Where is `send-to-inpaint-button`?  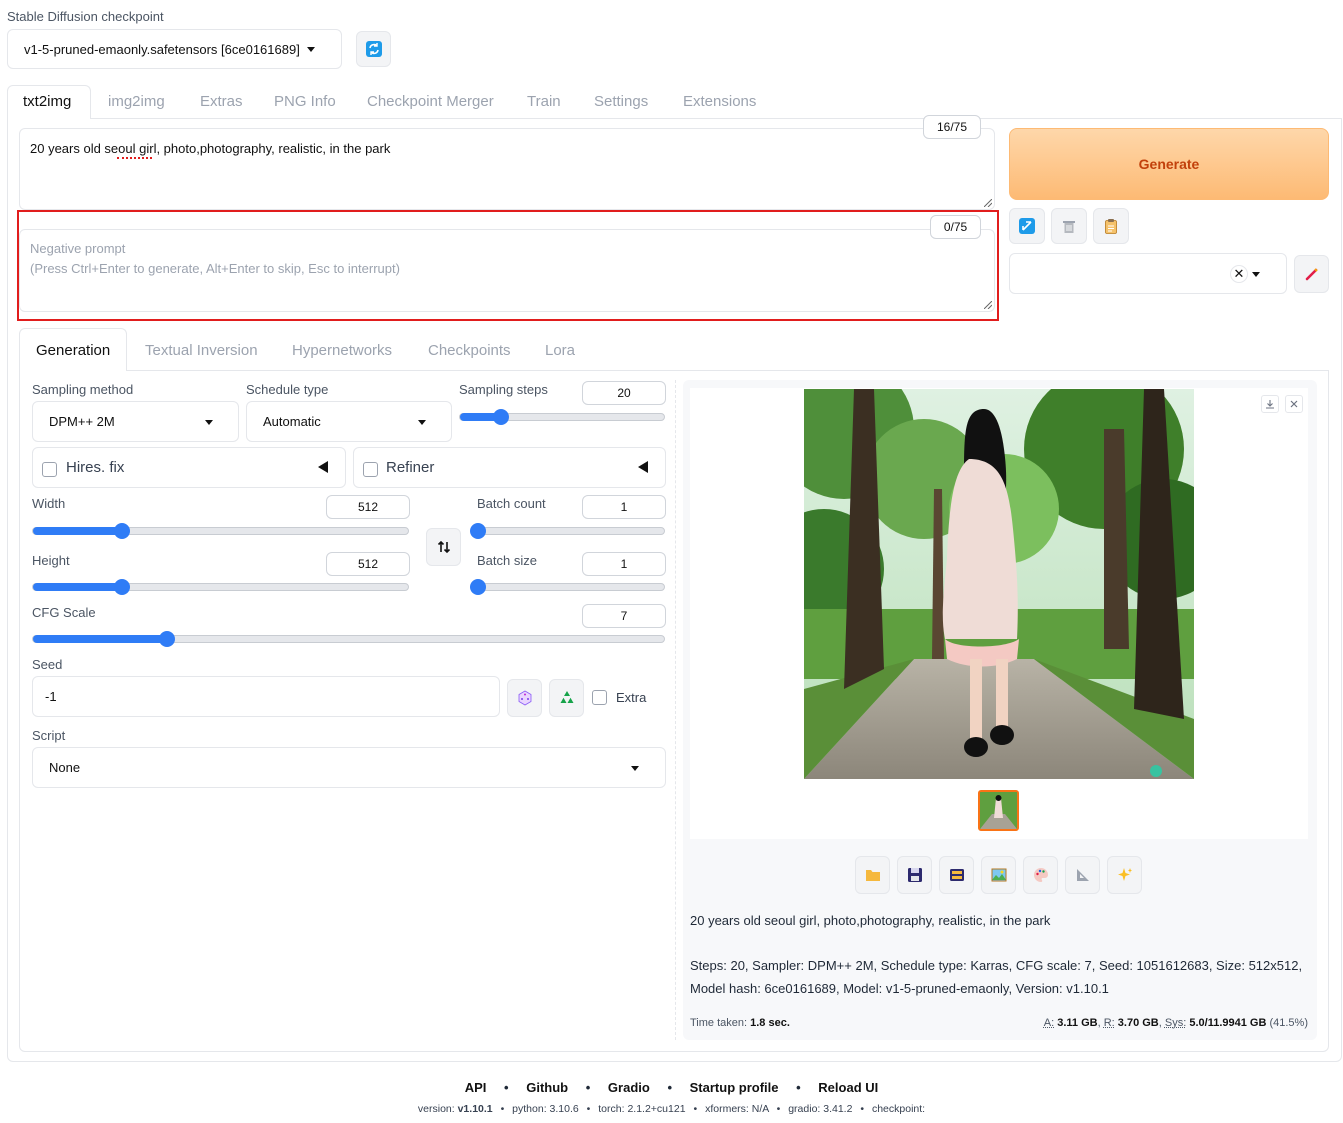 send-to-inpaint-button is located at coordinates (1040, 875).